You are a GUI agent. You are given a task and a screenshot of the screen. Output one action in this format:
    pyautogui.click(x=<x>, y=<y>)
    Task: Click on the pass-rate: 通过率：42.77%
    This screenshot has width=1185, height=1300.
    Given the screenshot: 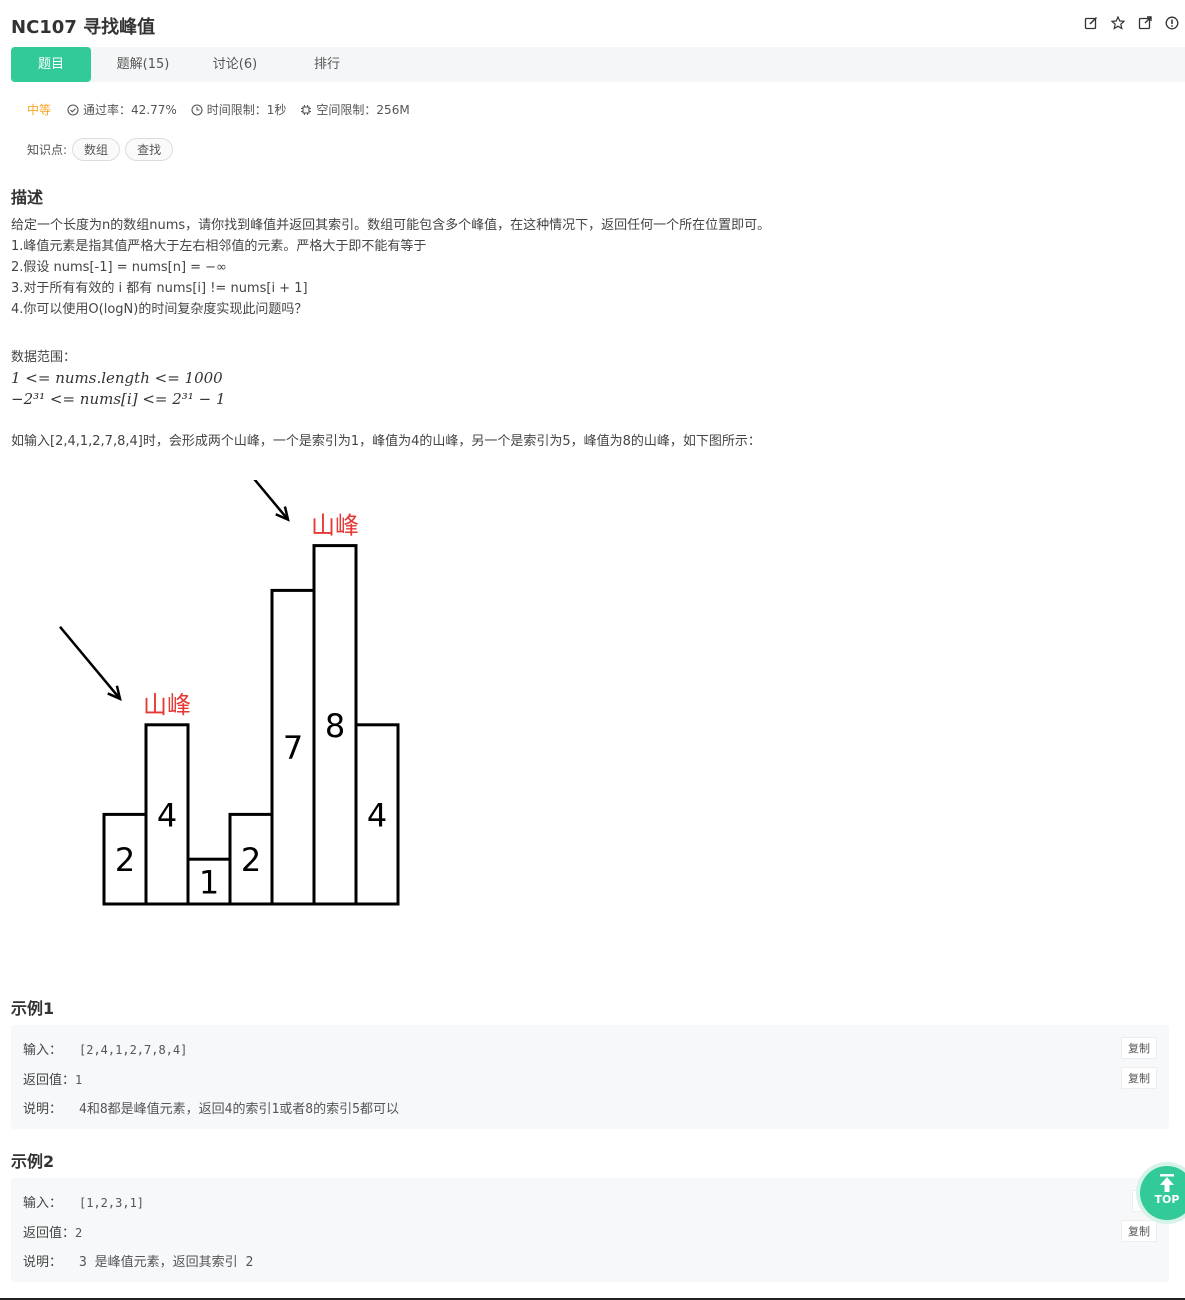 What is the action you would take?
    pyautogui.click(x=122, y=109)
    